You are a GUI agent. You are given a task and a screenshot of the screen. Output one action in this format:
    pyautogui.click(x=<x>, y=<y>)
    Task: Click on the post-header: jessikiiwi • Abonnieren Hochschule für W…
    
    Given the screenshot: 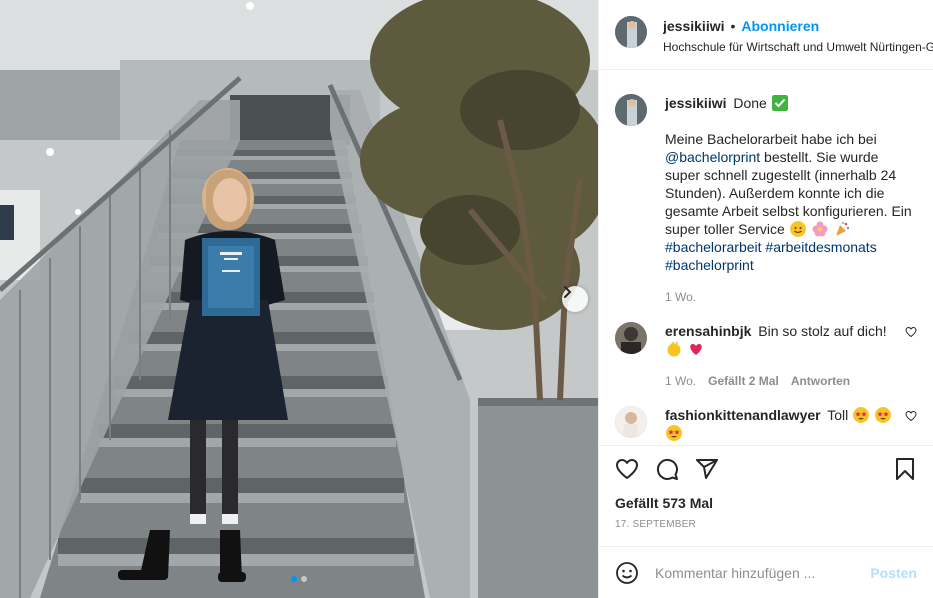 What is the action you would take?
    pyautogui.click(x=766, y=35)
    